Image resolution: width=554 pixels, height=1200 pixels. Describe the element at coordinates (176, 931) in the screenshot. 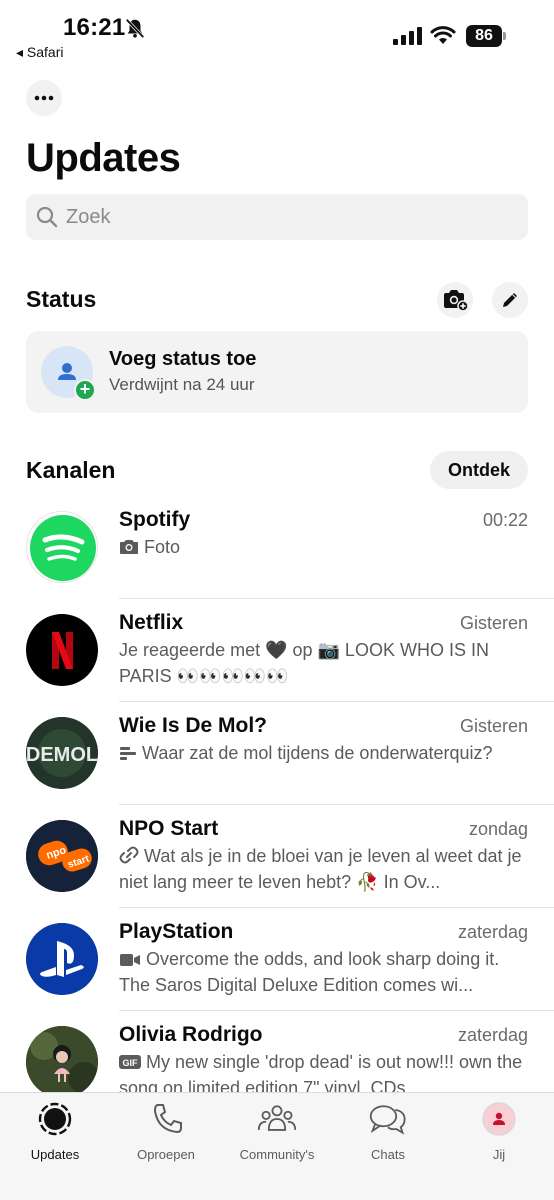

I see `channel-name: PlayStation` at that location.